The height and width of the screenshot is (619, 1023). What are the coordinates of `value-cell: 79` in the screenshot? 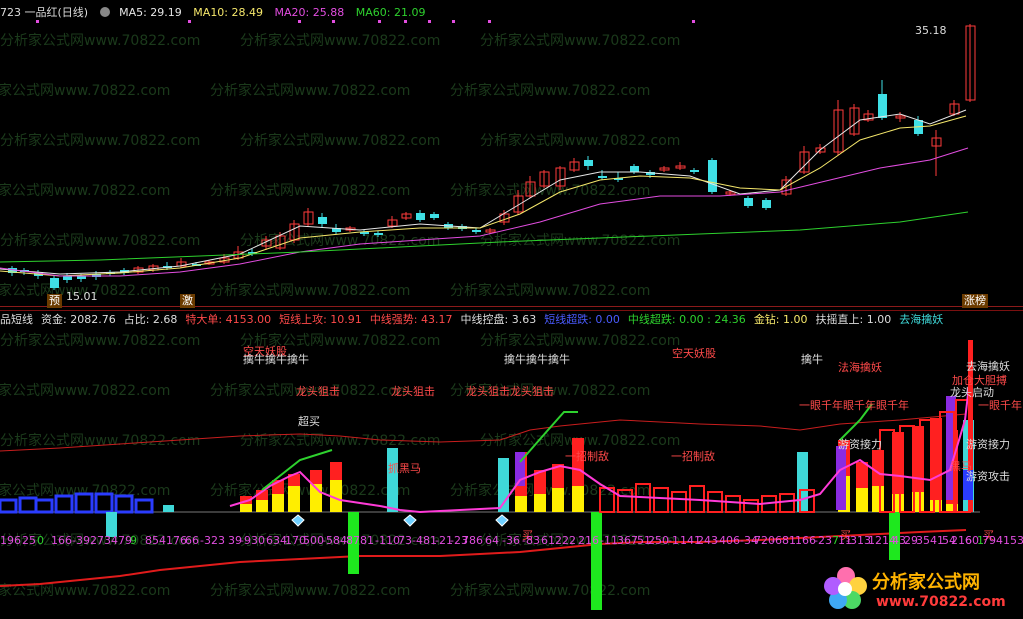 It's located at (989, 540).